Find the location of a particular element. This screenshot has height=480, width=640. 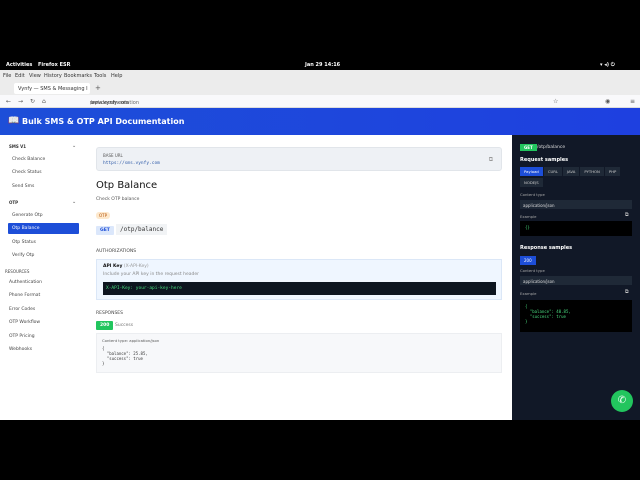

sidebar-item-otp-workflow: OTP Workflow is located at coordinates (24, 322).